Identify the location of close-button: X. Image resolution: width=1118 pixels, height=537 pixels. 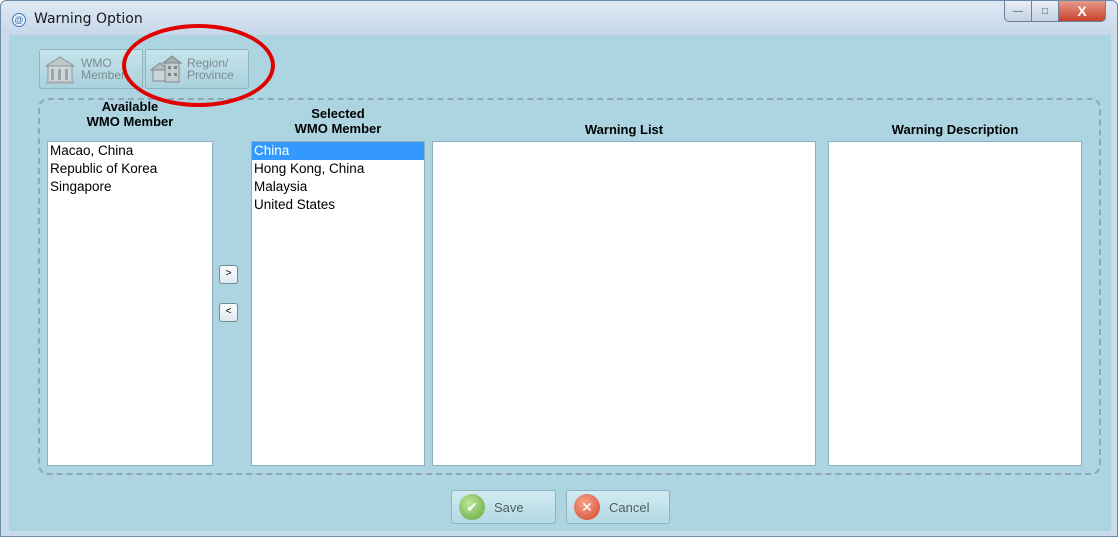
(1082, 11).